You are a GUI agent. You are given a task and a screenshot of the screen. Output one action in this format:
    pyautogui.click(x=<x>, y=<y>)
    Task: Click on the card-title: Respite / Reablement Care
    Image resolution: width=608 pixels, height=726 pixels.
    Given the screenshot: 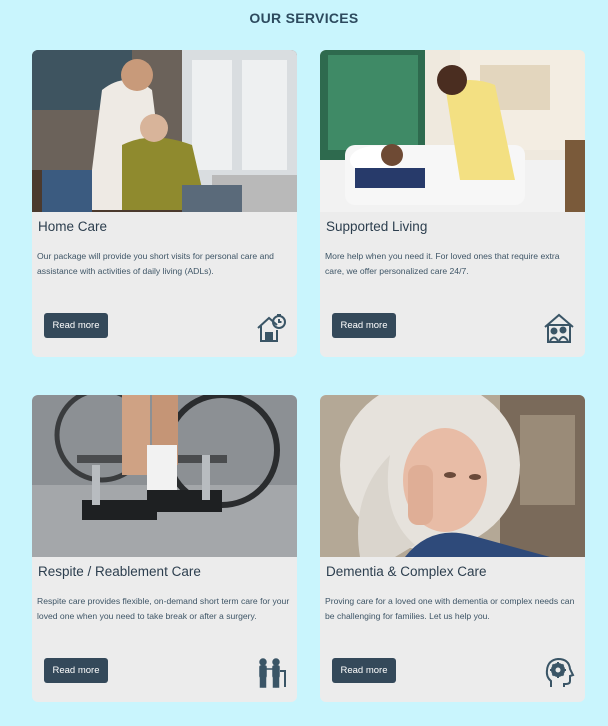 What is the action you would take?
    pyautogui.click(x=119, y=571)
    